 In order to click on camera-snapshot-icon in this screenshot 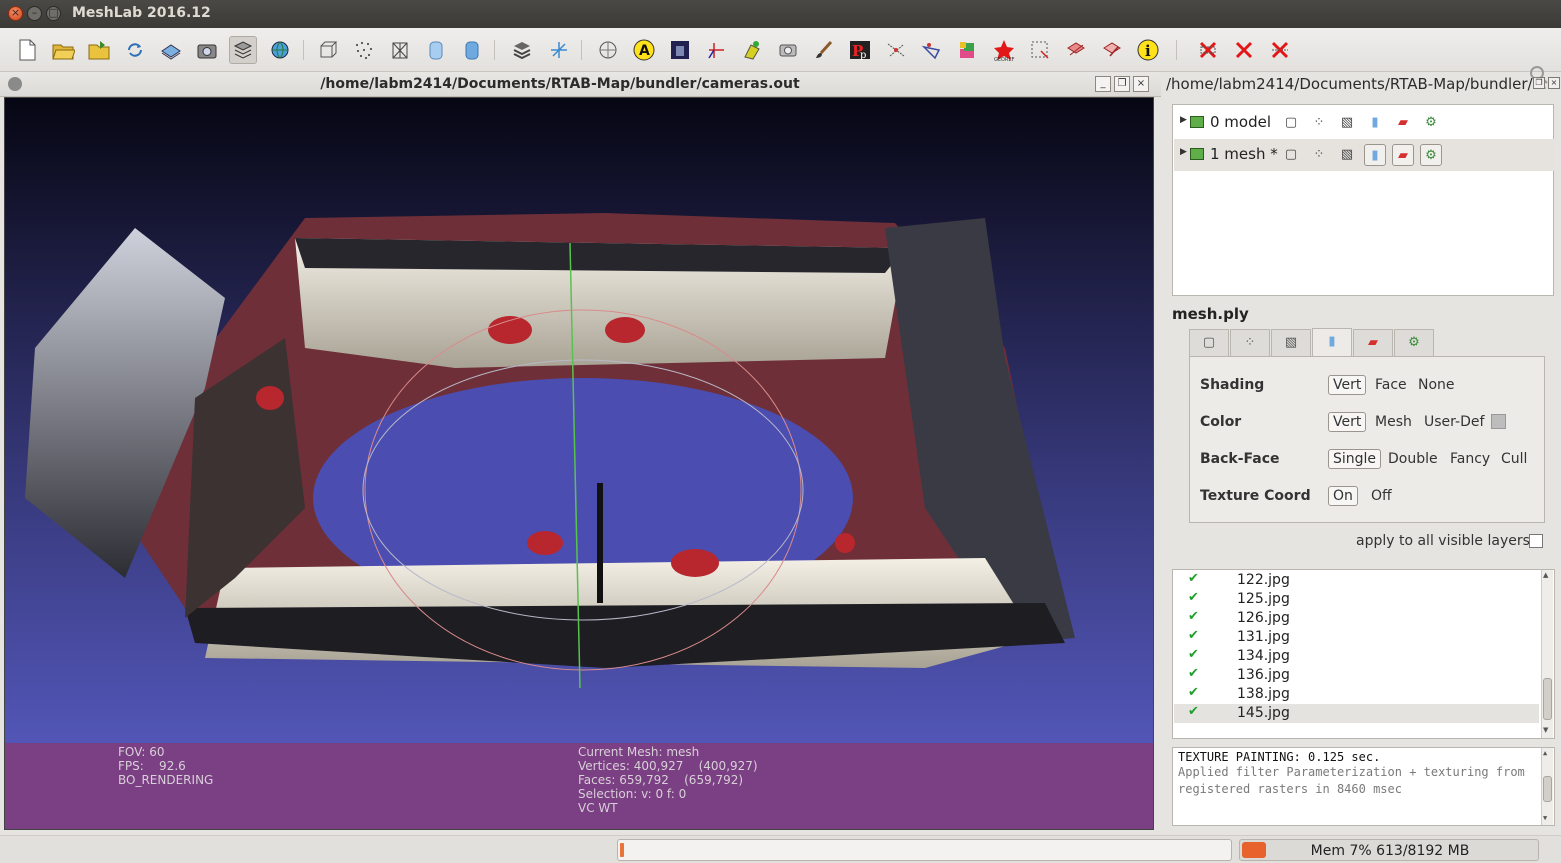, I will do `click(207, 50)`.